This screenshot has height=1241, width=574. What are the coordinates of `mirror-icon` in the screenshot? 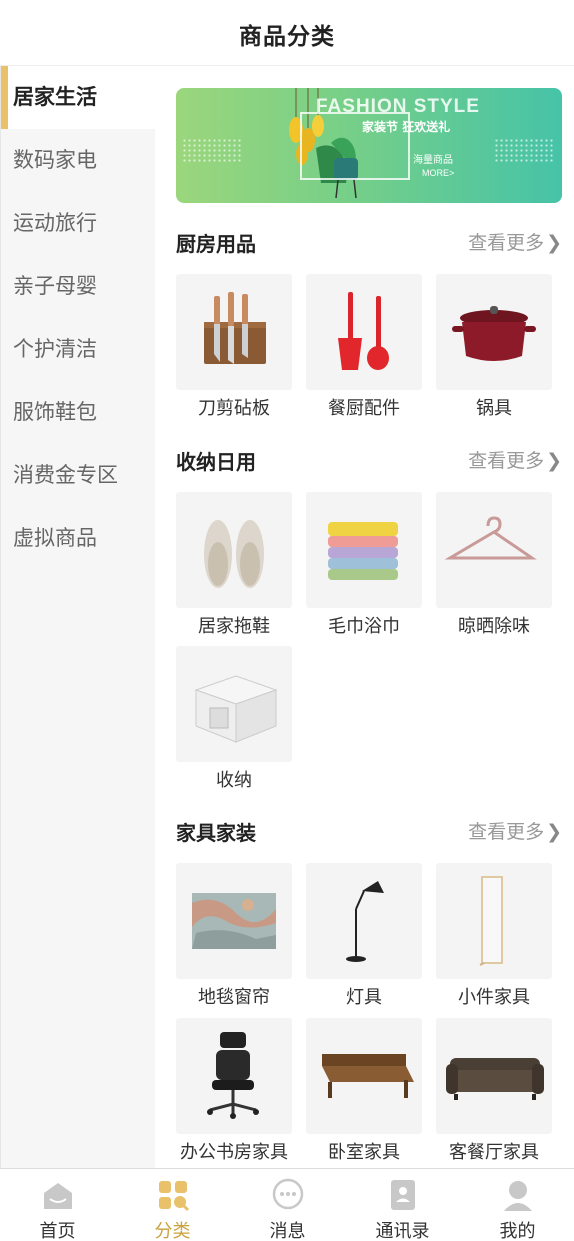 It's located at (491, 921).